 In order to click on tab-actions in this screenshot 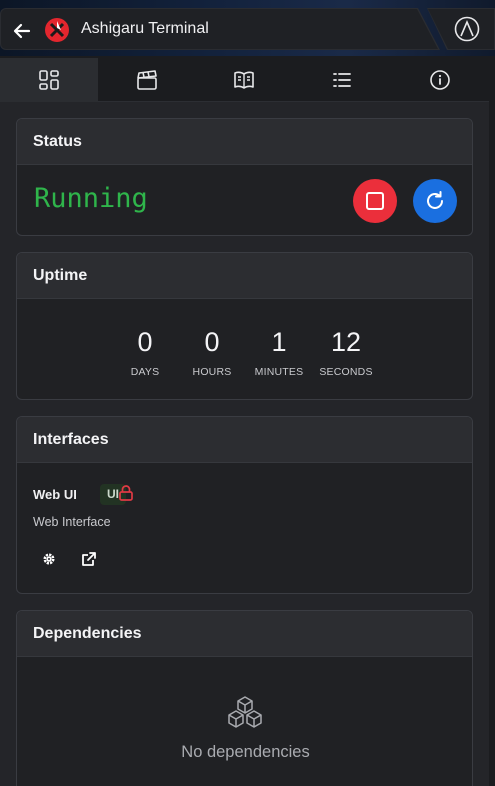, I will do `click(146, 80)`.